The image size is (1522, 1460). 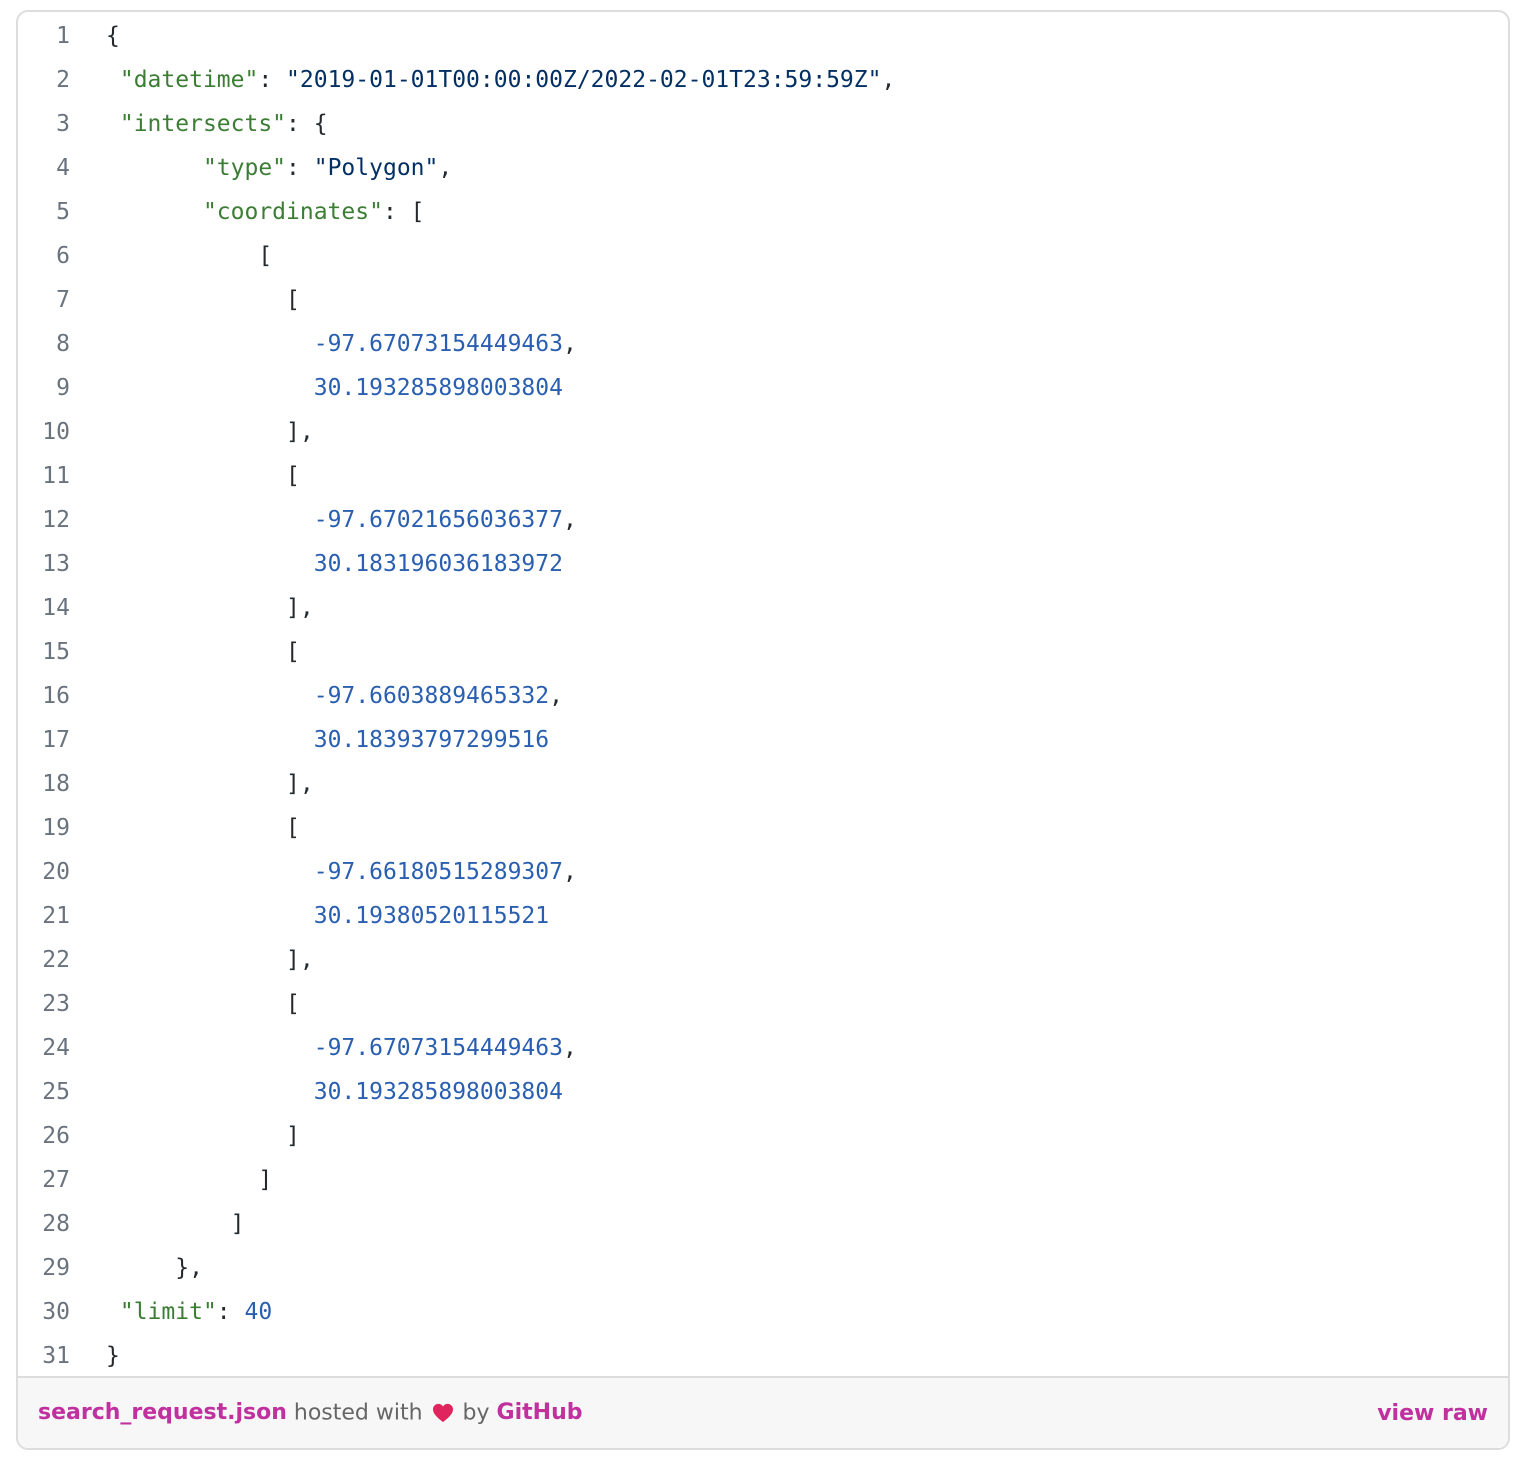 I want to click on json-number: 30.19380520115521, so click(x=431, y=916).